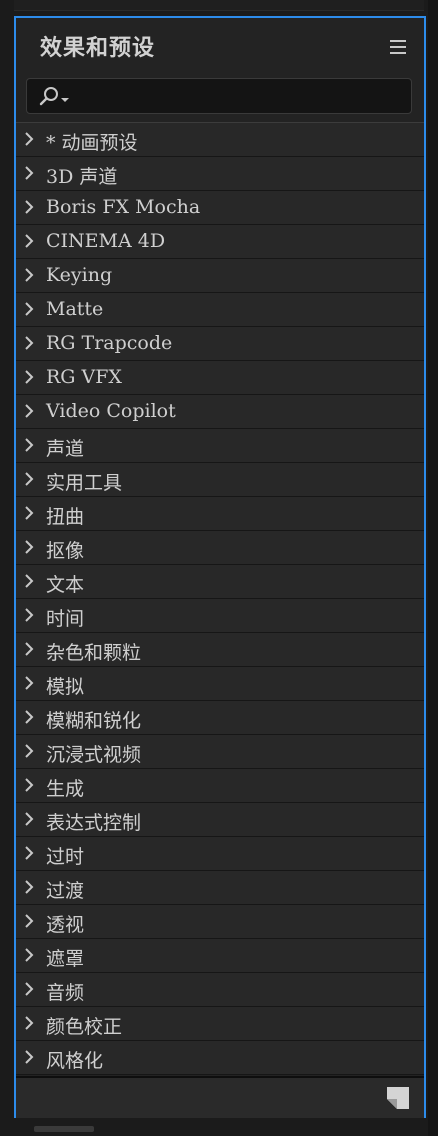 Image resolution: width=438 pixels, height=1136 pixels. What do you see at coordinates (84, 377) in the screenshot?
I see `item-label: RG VFX` at bounding box center [84, 377].